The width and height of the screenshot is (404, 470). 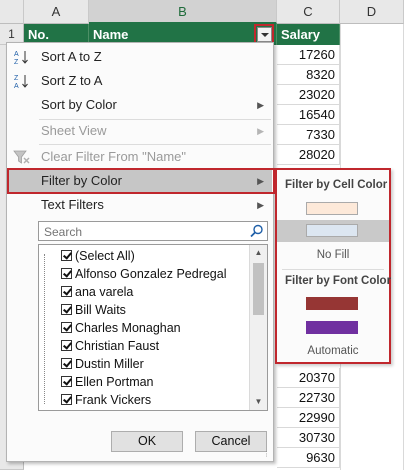 I want to click on cell-color-option-selected, so click(x=333, y=231).